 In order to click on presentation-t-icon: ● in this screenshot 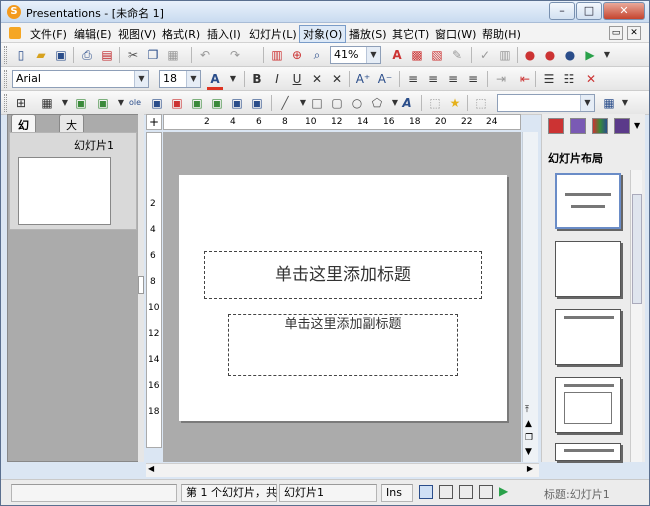, I will do `click(530, 55)`.